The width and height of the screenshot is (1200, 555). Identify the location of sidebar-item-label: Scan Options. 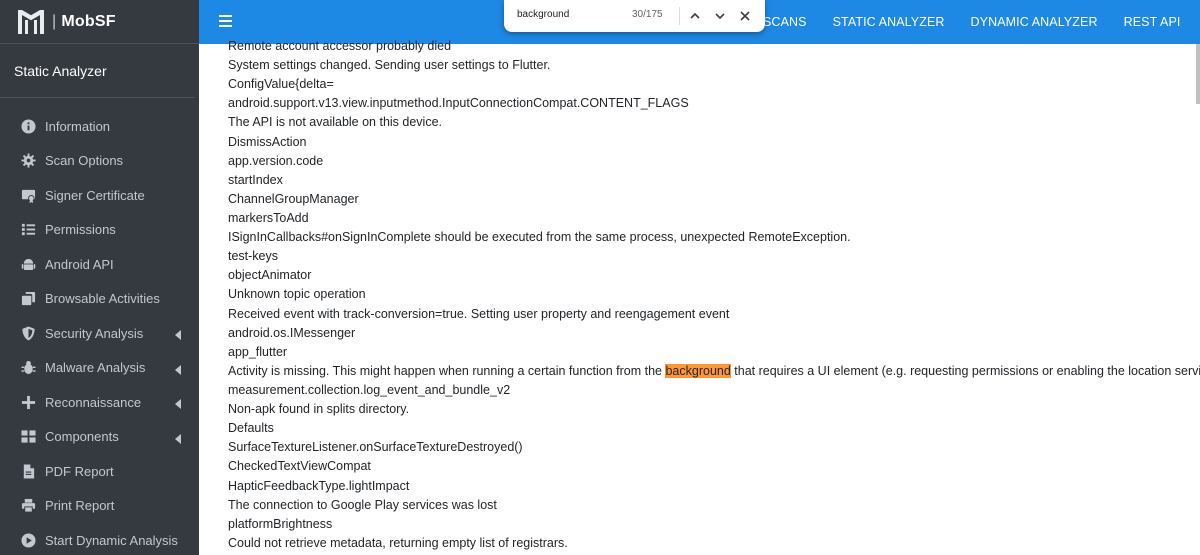
(84, 161).